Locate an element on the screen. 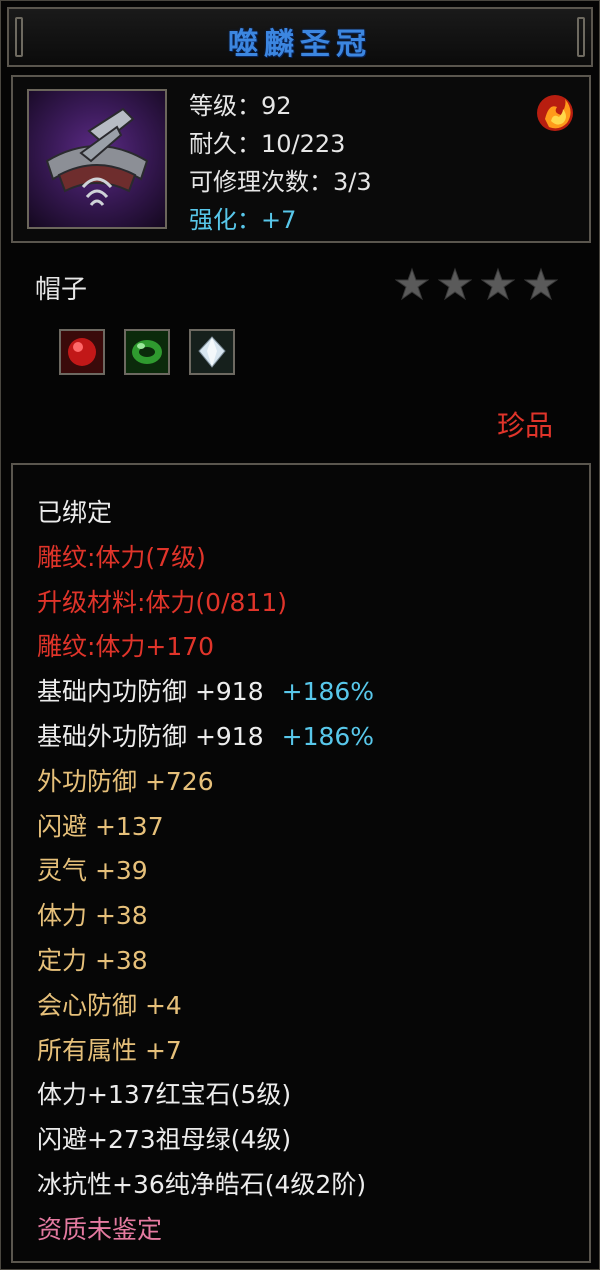 The image size is (600, 1270). property-line: 雕纹:体力(7级) is located at coordinates (121, 557).